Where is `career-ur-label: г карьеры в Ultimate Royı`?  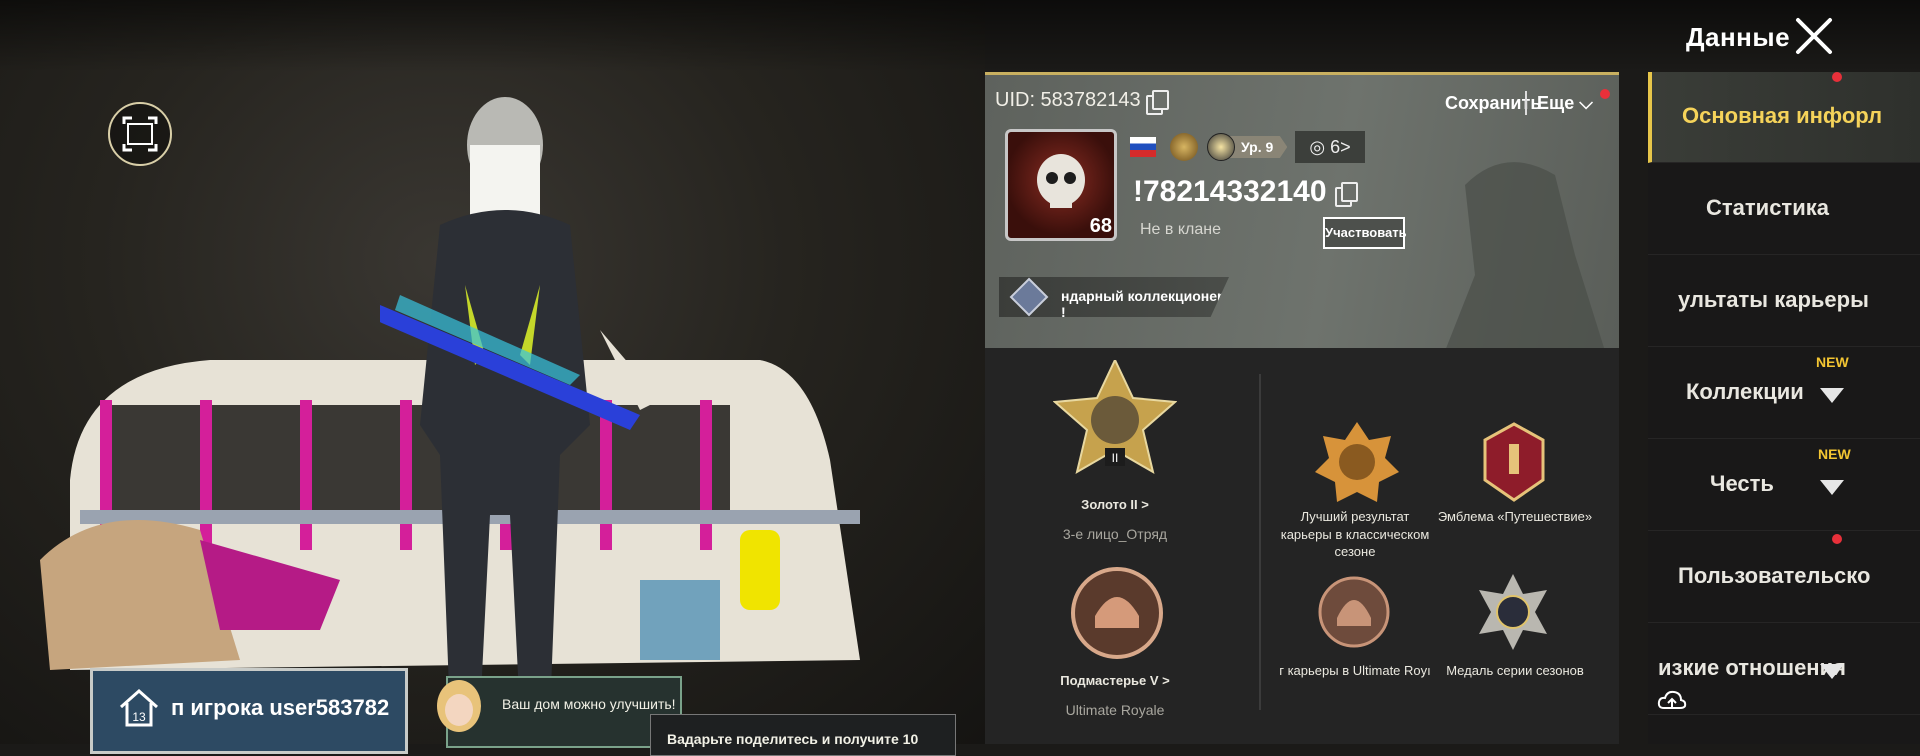 career-ur-label: г карьеры в Ultimate Royı is located at coordinates (1355, 670).